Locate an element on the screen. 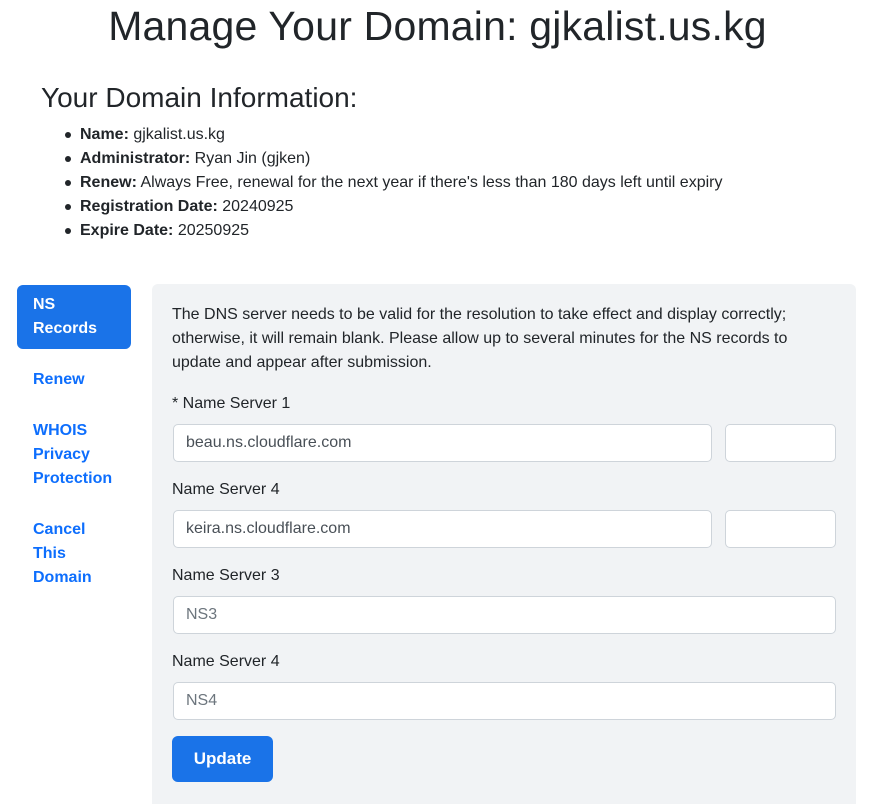 The height and width of the screenshot is (804, 875). nav-renew-line1: Renew is located at coordinates (59, 379).